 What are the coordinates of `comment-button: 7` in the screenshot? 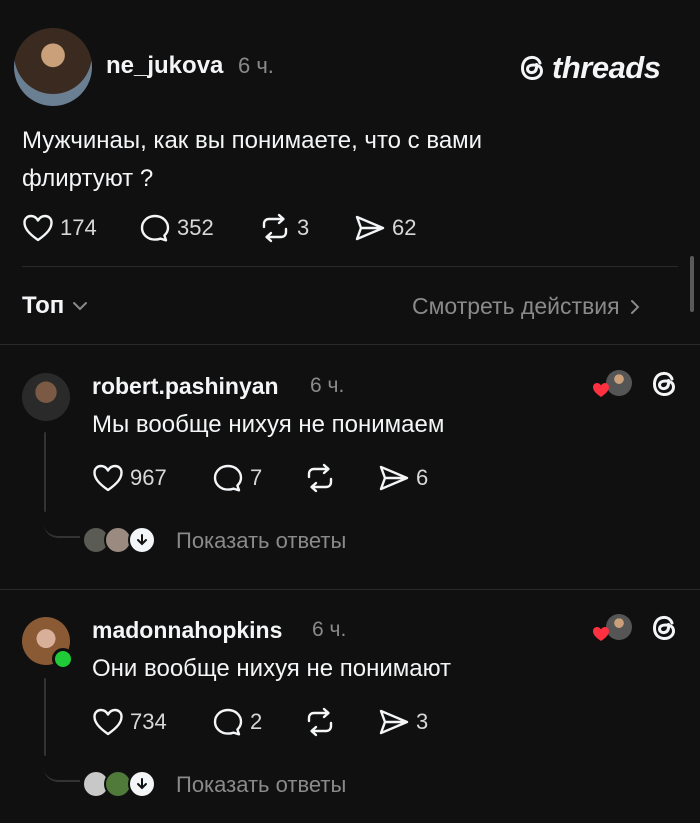 It's located at (237, 478).